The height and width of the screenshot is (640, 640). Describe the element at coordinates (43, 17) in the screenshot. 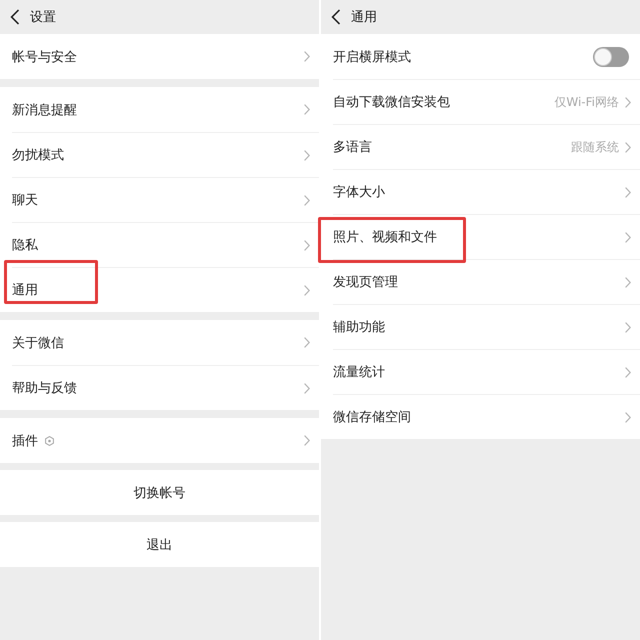

I see `screen-title: 设置` at that location.